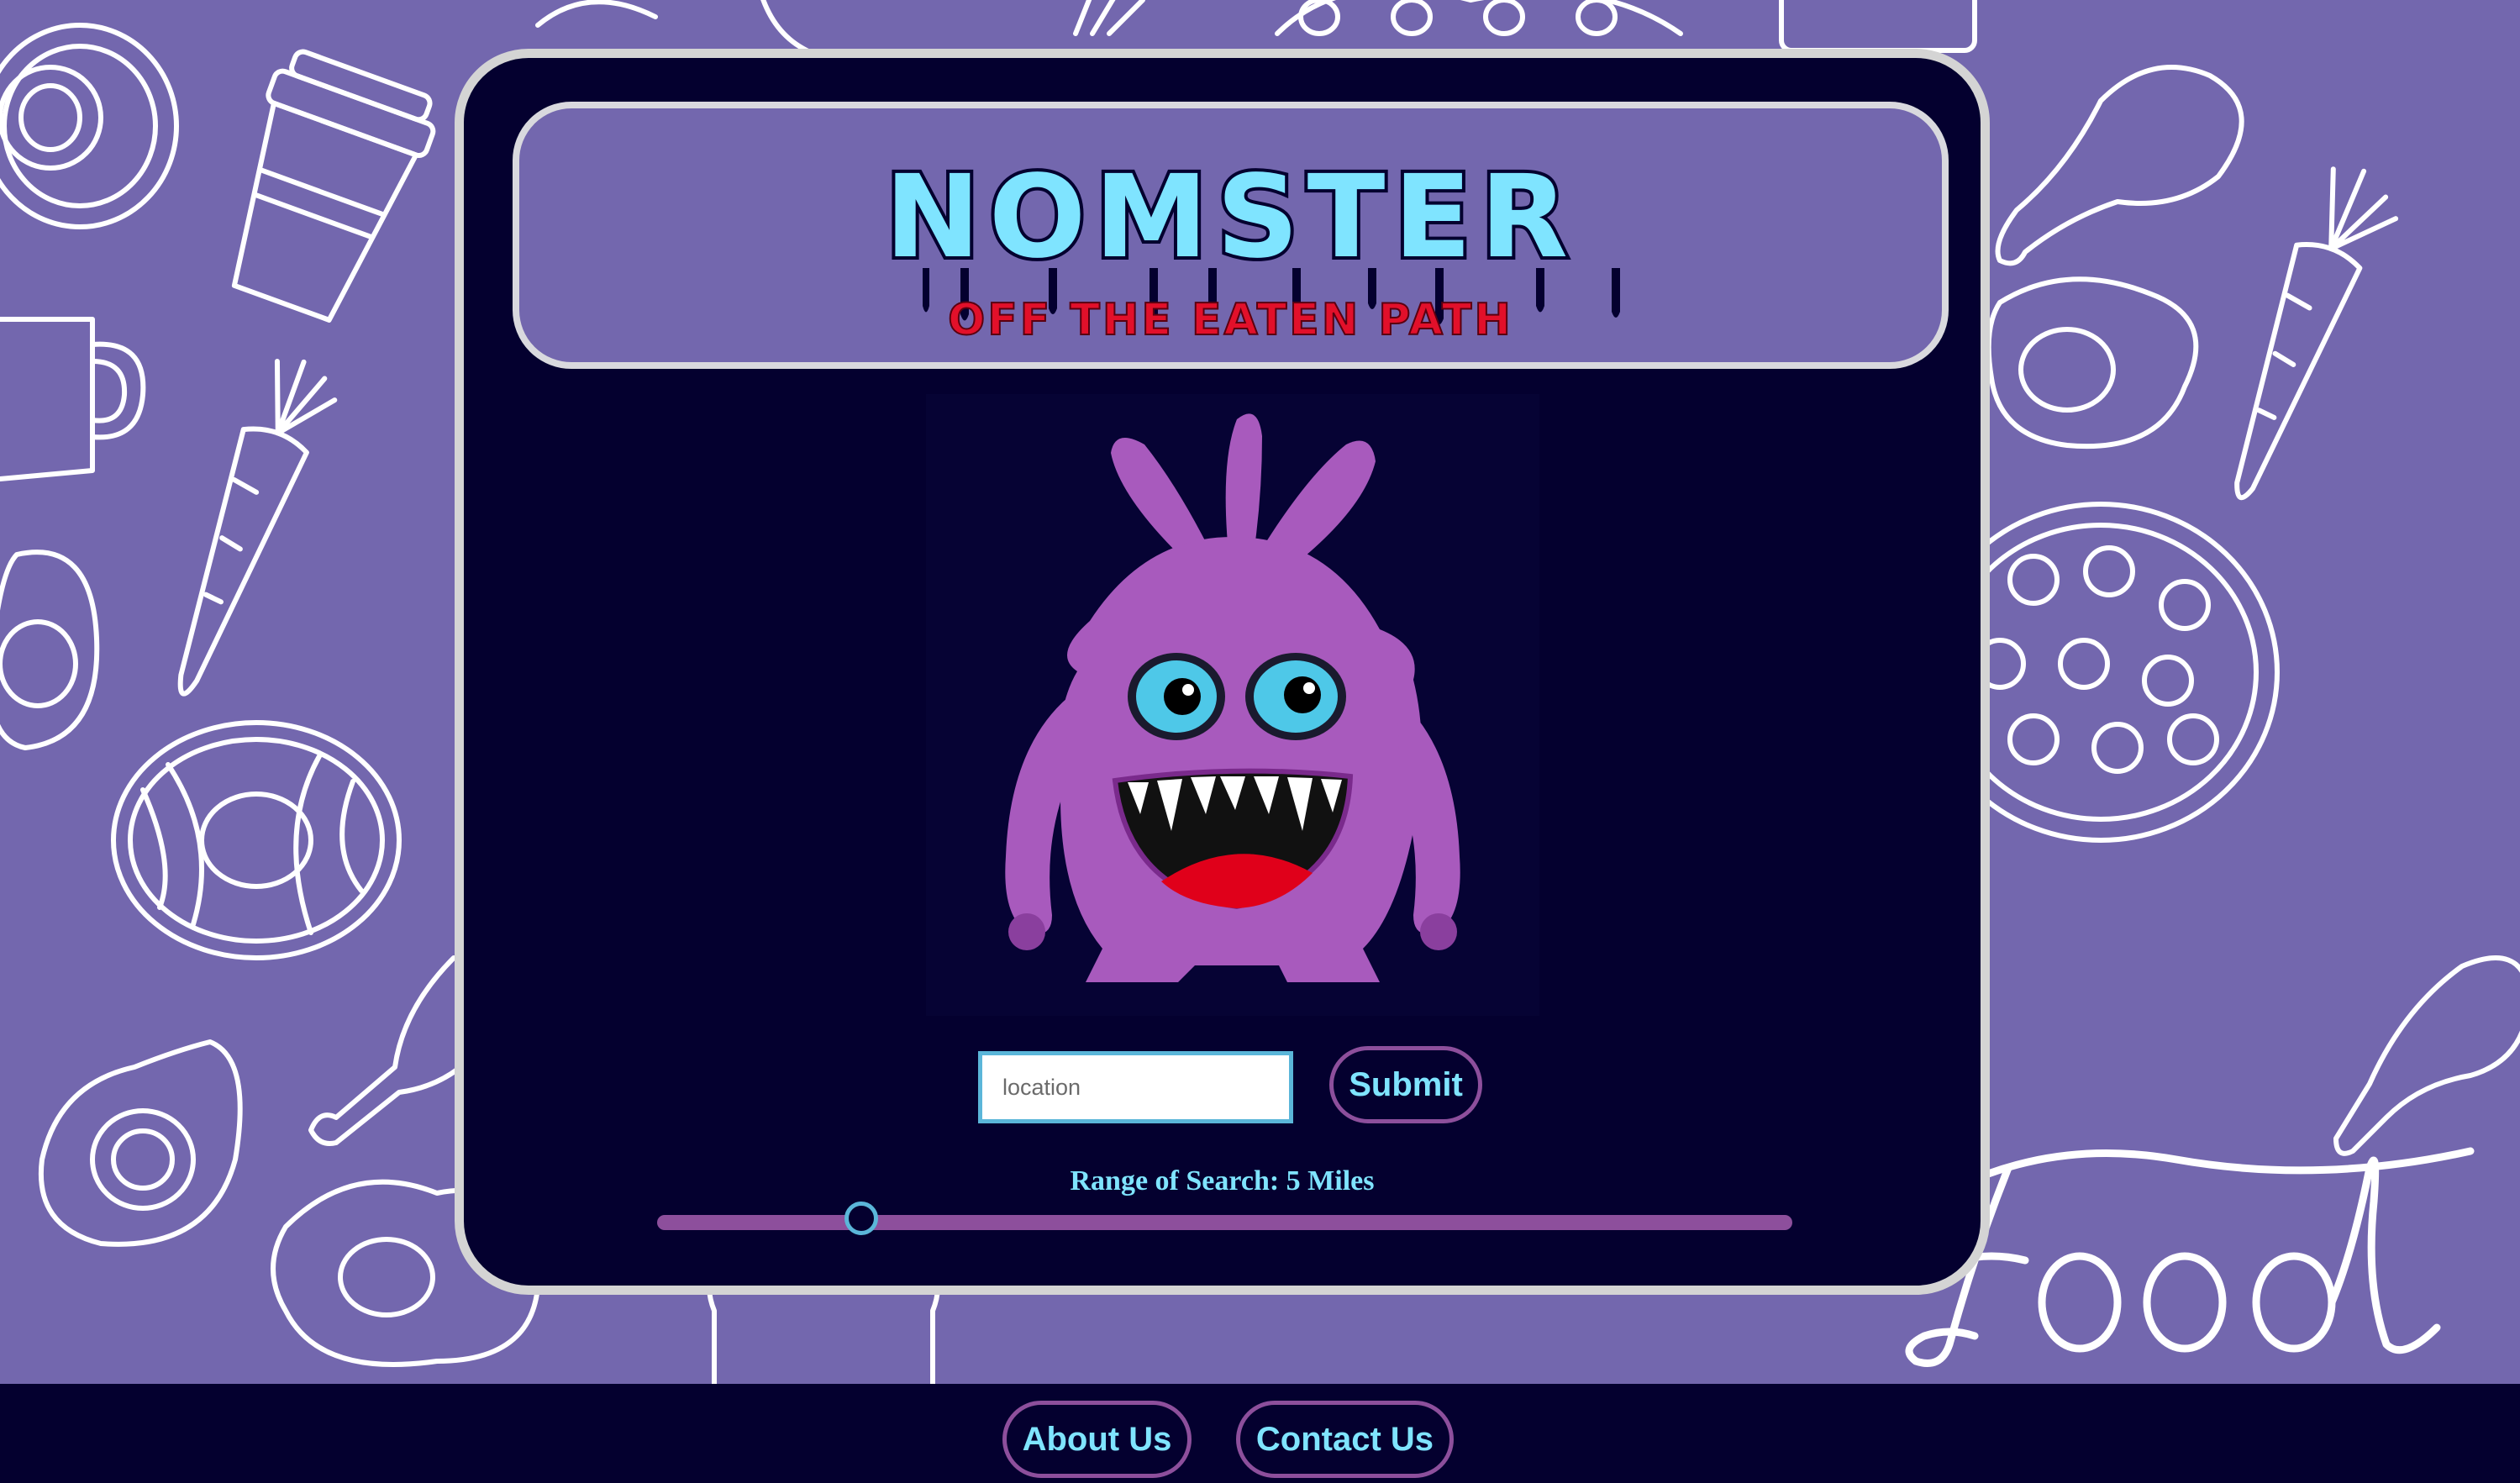 This screenshot has width=2520, height=1483. What do you see at coordinates (1345, 1439) in the screenshot?
I see `contact-us-button: Contact Us` at bounding box center [1345, 1439].